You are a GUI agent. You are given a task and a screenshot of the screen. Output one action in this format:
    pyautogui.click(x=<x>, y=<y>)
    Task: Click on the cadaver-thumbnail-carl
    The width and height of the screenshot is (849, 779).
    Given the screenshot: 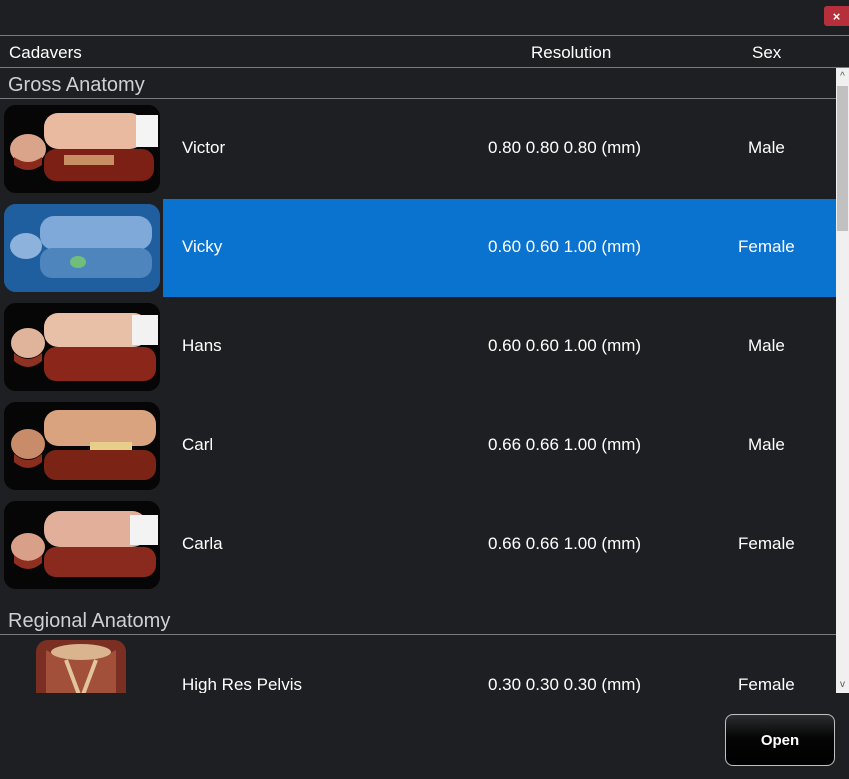 What is the action you would take?
    pyautogui.click(x=82, y=446)
    